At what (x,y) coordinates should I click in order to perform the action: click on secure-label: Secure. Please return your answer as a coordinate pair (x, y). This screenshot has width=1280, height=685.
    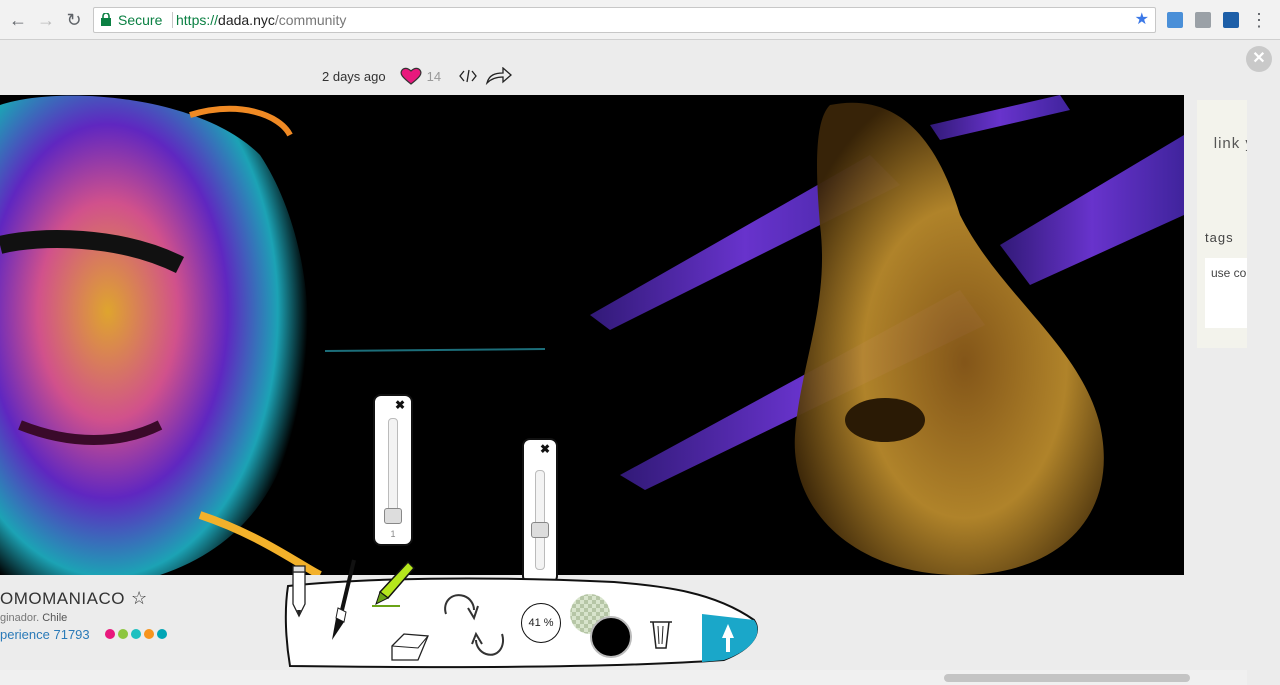
    Looking at the image, I should click on (140, 20).